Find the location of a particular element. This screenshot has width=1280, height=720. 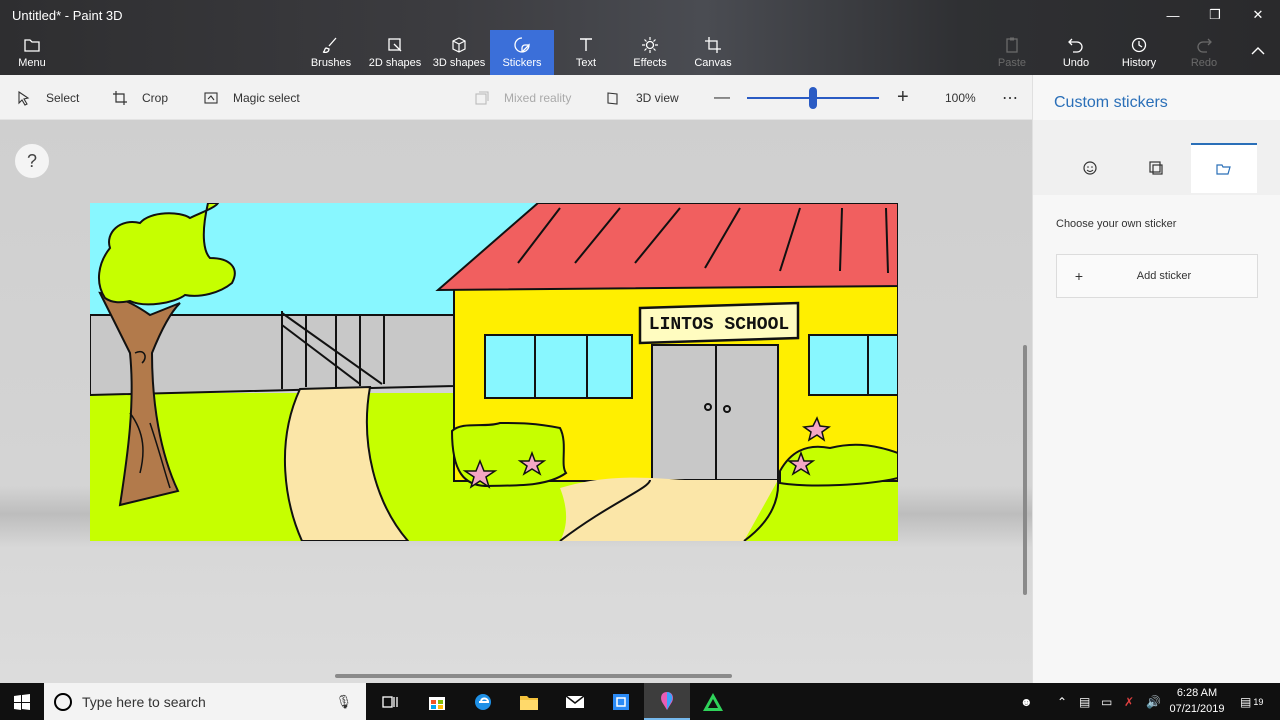

paint3d-icon is located at coordinates (667, 700).